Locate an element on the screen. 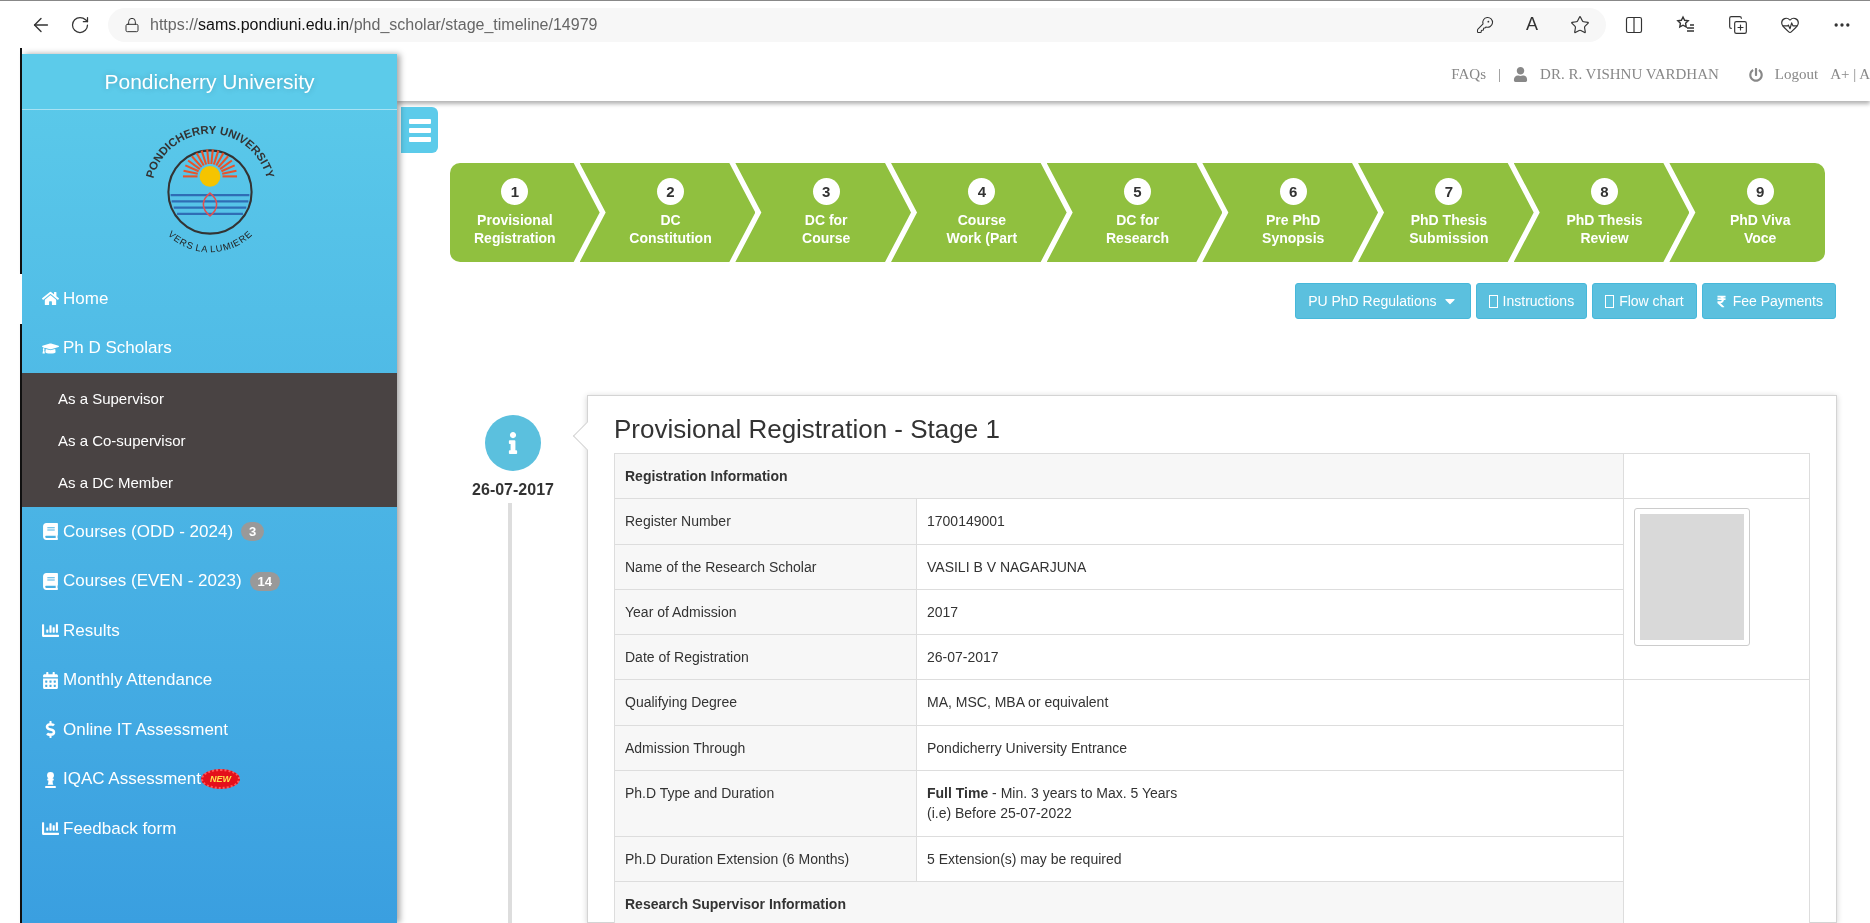 This screenshot has width=1870, height=923. sidebar-item: IQAC Assessment NEW is located at coordinates (207, 779).